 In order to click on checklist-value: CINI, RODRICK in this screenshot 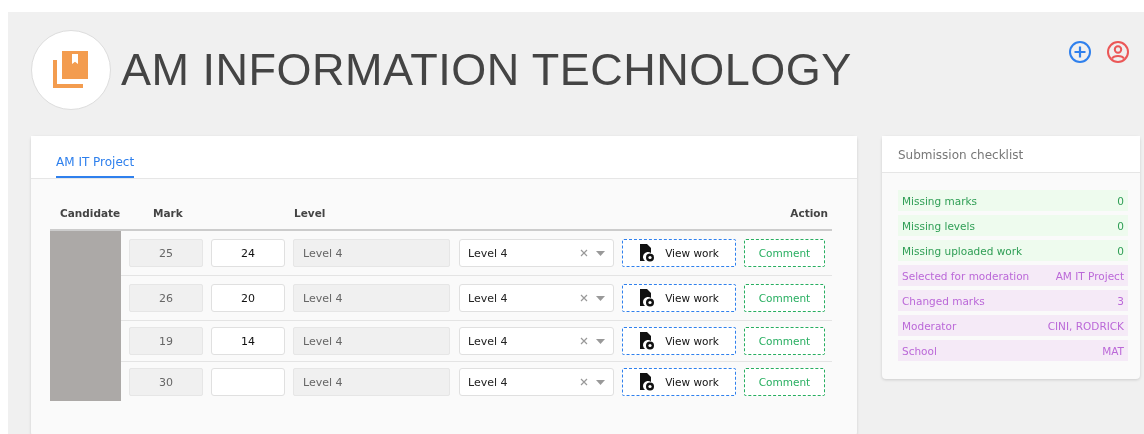, I will do `click(1085, 325)`.